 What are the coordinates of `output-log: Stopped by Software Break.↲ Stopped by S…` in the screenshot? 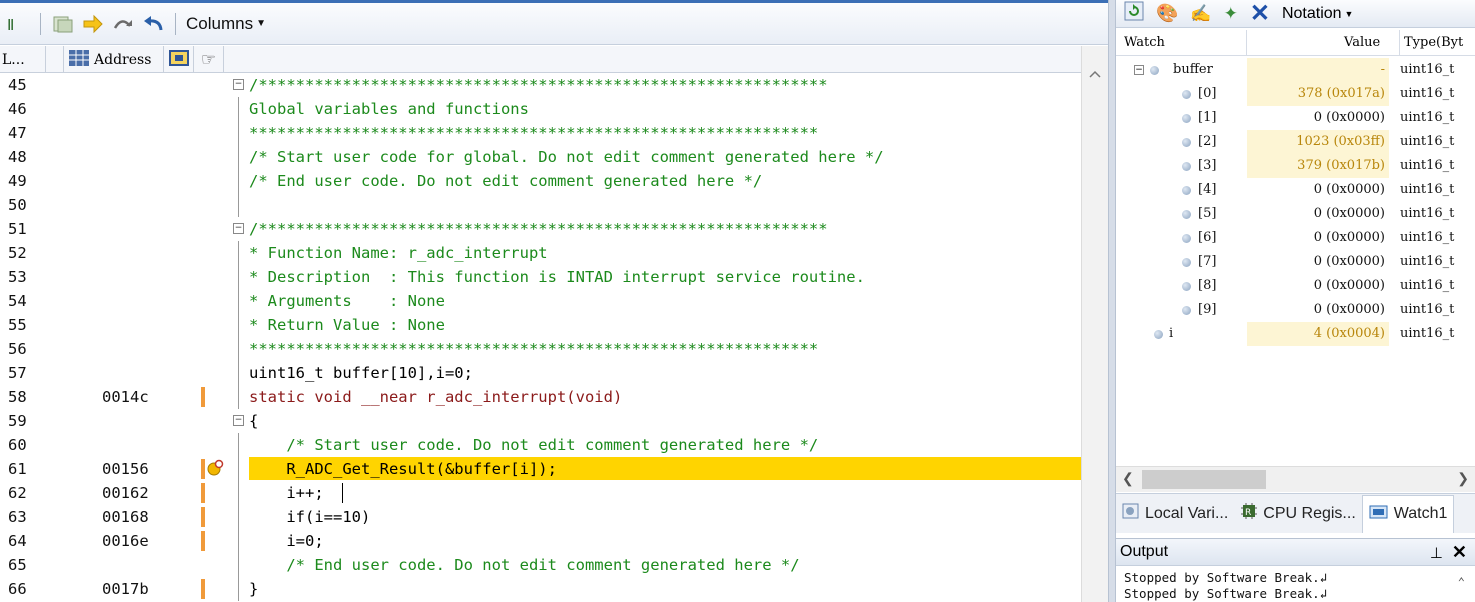 It's located at (1295, 584).